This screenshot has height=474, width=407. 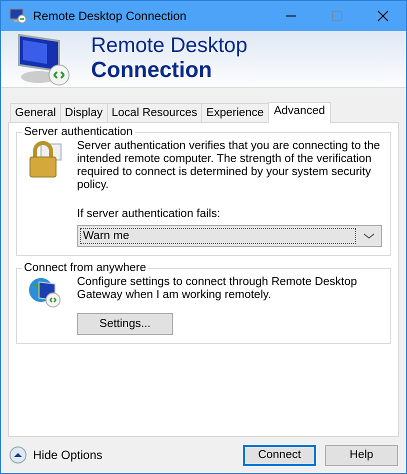 I want to click on description-text: Server authentication verifies that you are connecting to the intended remote computer. The strength of the verification required to connect is determined by your system security policy., so click(x=229, y=166).